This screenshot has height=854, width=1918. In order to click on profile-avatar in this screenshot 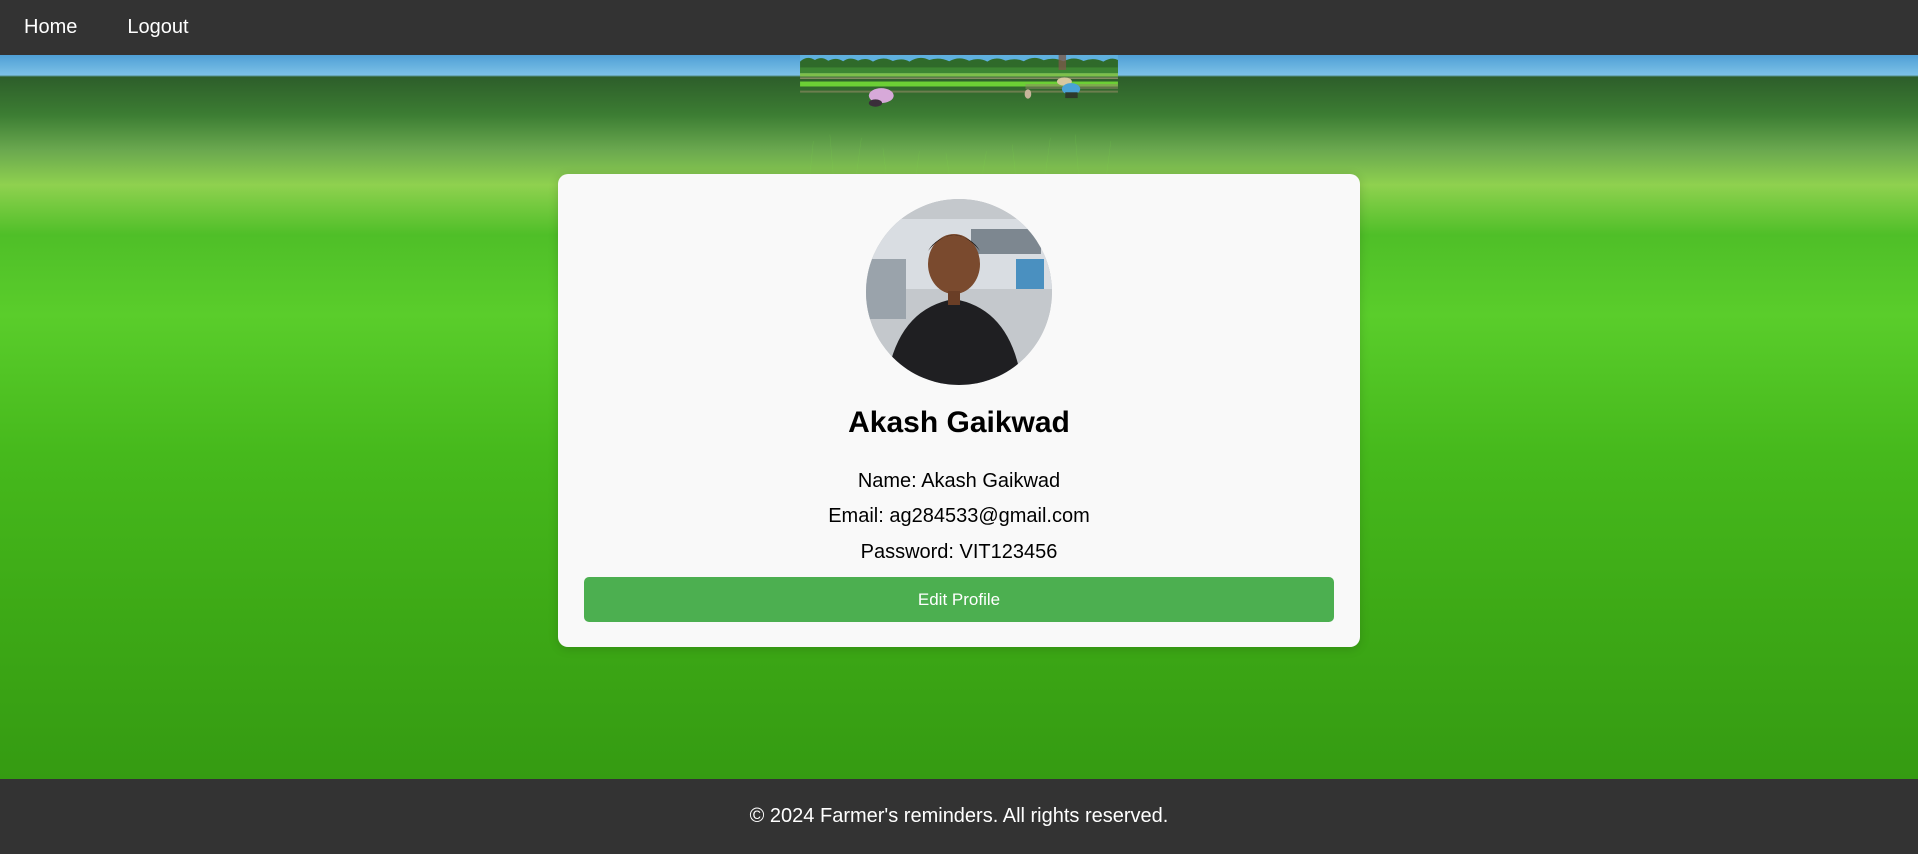, I will do `click(959, 292)`.